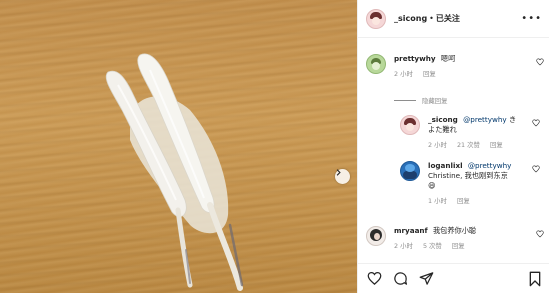  What do you see at coordinates (338, 172) in the screenshot?
I see `chevron-right-icon` at bounding box center [338, 172].